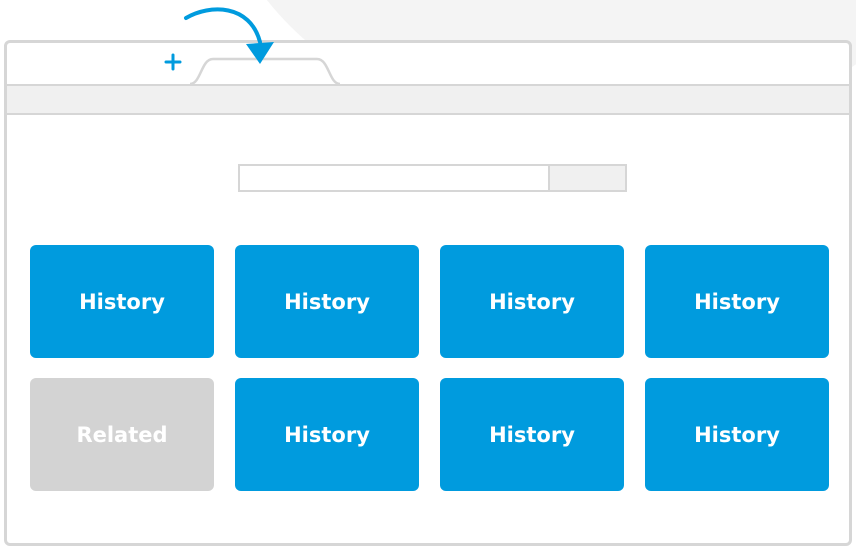  What do you see at coordinates (229, 35) in the screenshot?
I see `curved-arrow-icon` at bounding box center [229, 35].